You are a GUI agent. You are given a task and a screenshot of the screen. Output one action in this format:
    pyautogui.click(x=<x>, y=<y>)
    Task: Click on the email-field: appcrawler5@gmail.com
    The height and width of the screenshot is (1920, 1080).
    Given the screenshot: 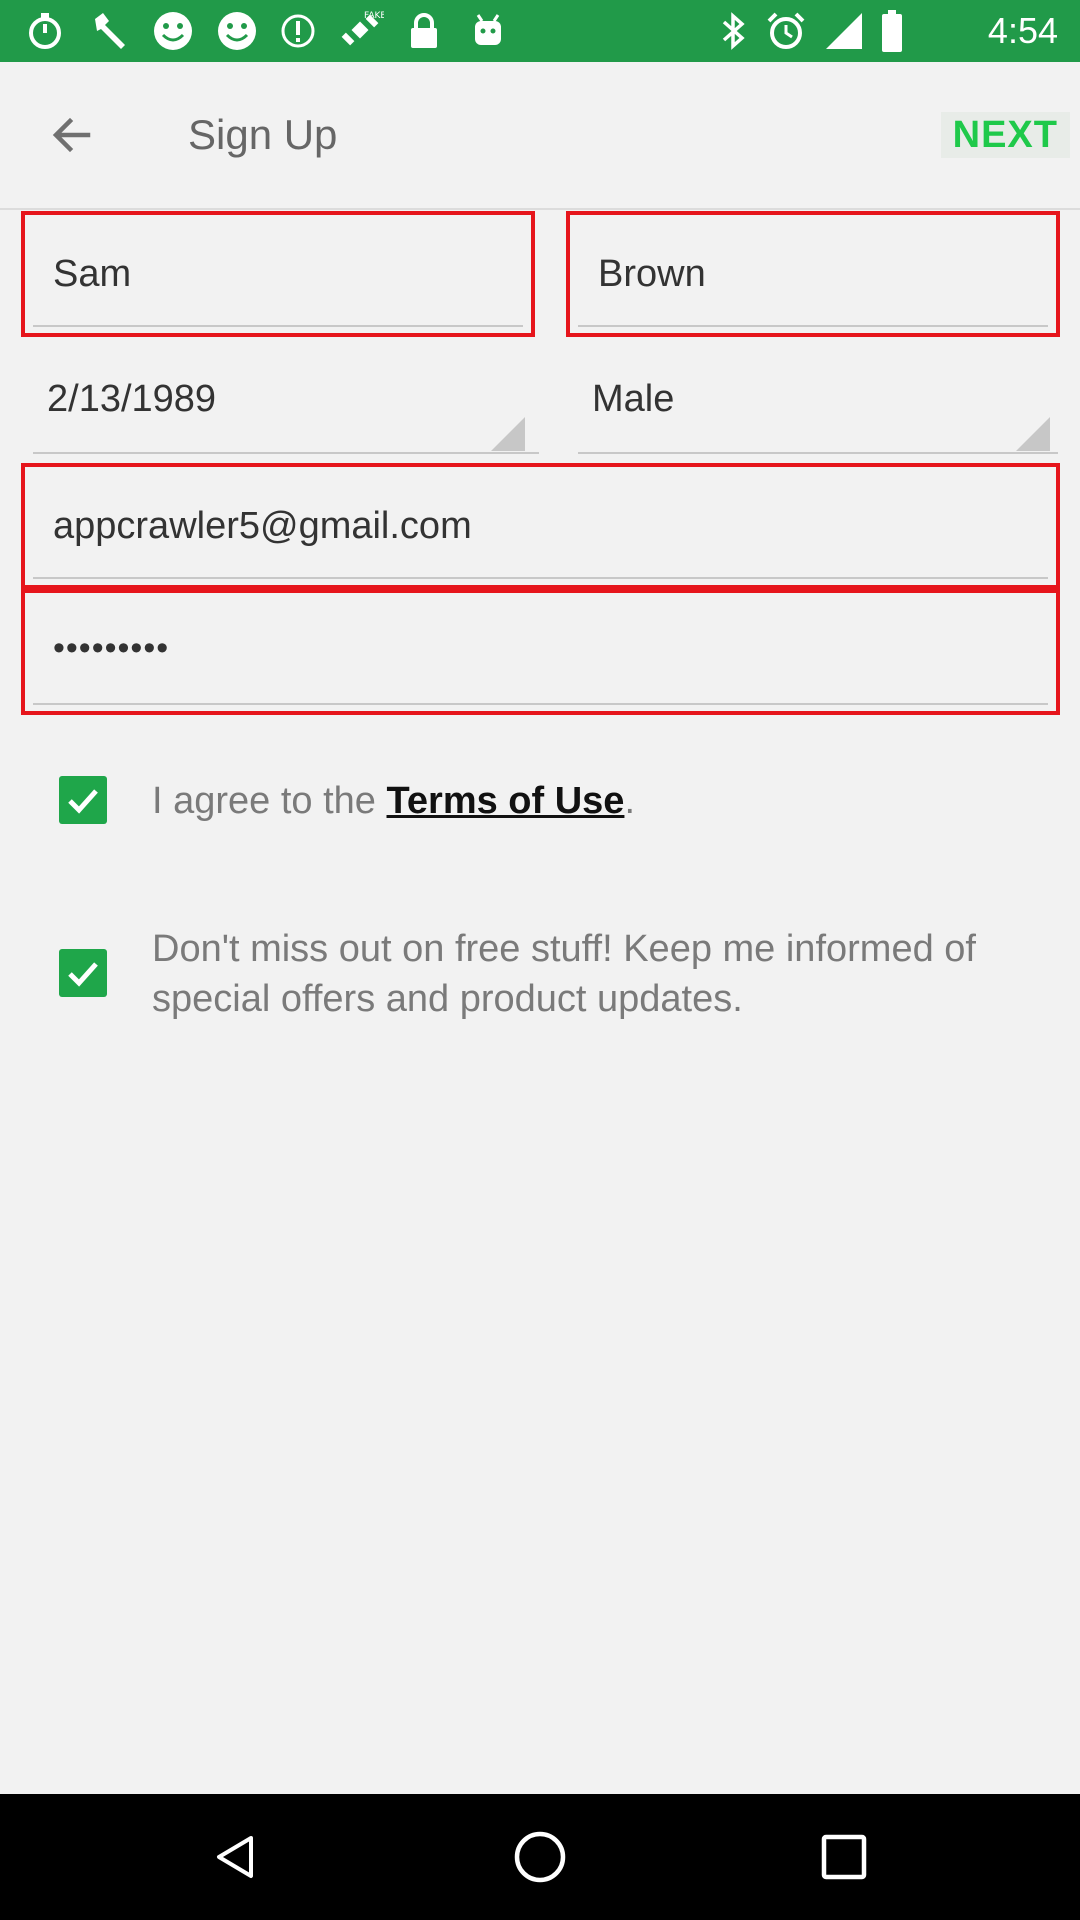 What is the action you would take?
    pyautogui.click(x=540, y=526)
    